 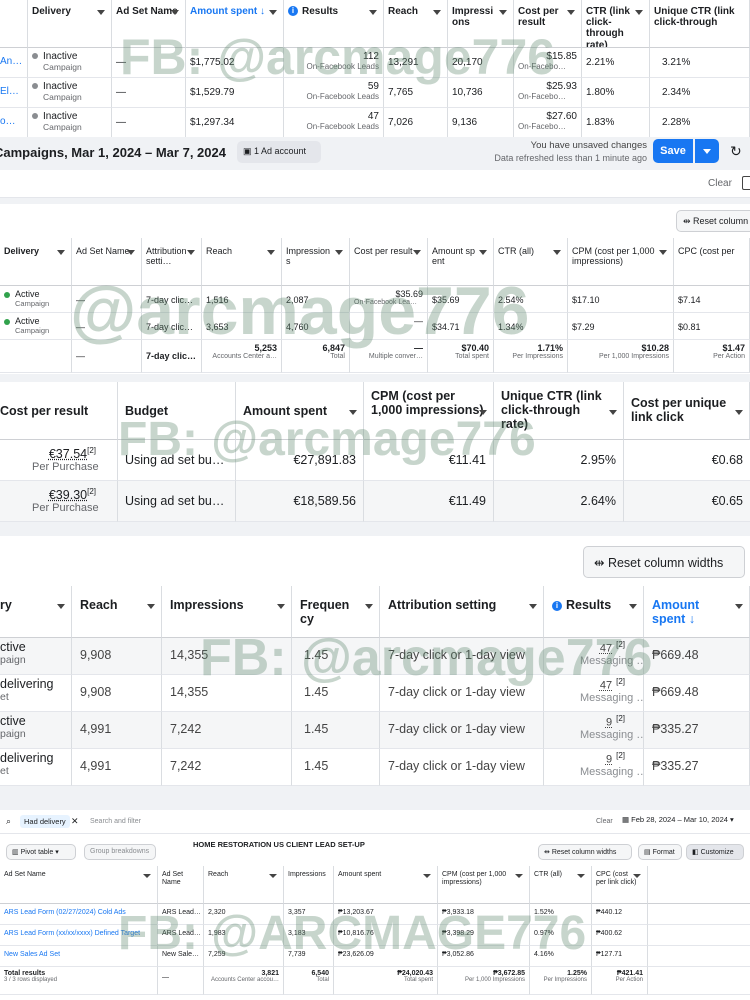 What do you see at coordinates (120, 852) in the screenshot?
I see `group-breakdowns-button: Group breakdowns` at bounding box center [120, 852].